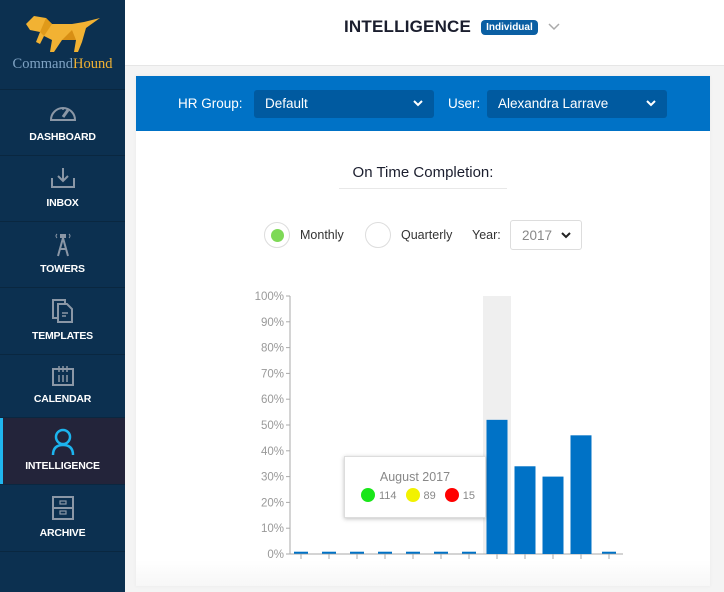  I want to click on y-tick-label: 20%, so click(272, 503).